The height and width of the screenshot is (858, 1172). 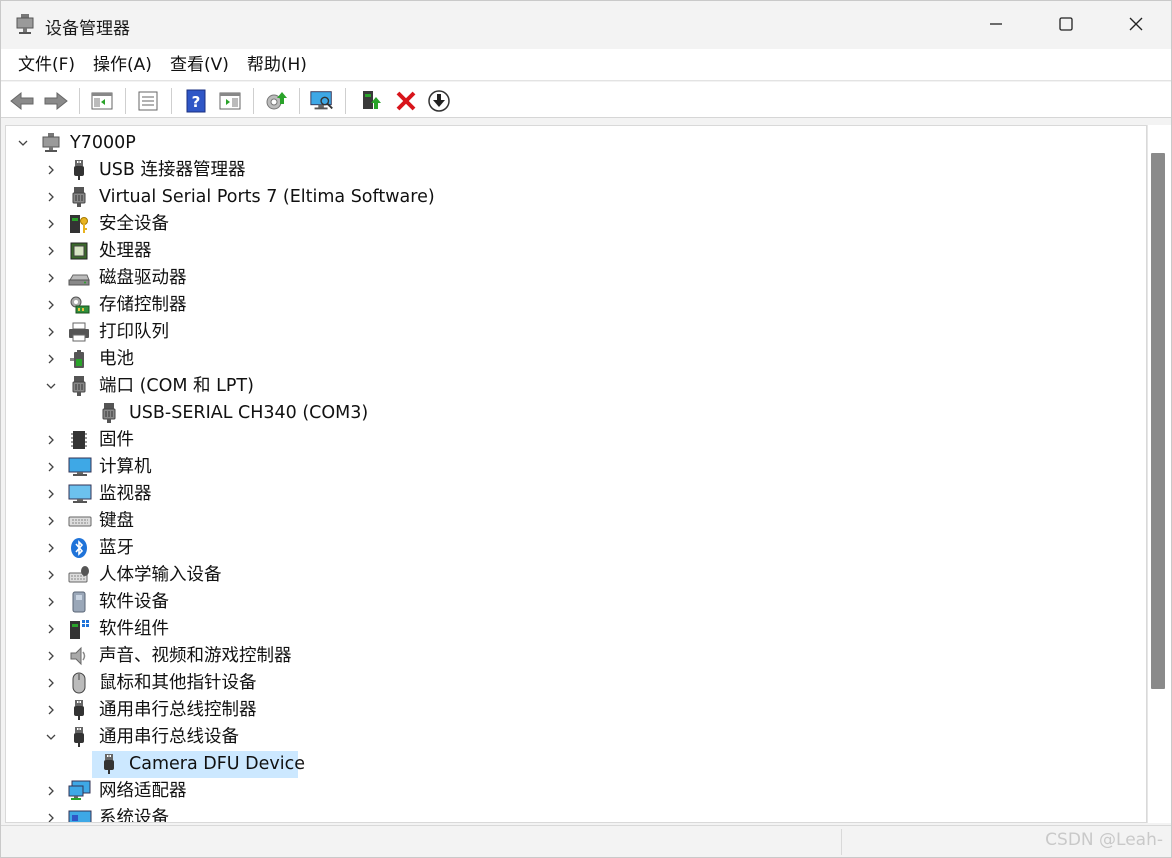 What do you see at coordinates (230, 101) in the screenshot?
I see `show-action-pane-button` at bounding box center [230, 101].